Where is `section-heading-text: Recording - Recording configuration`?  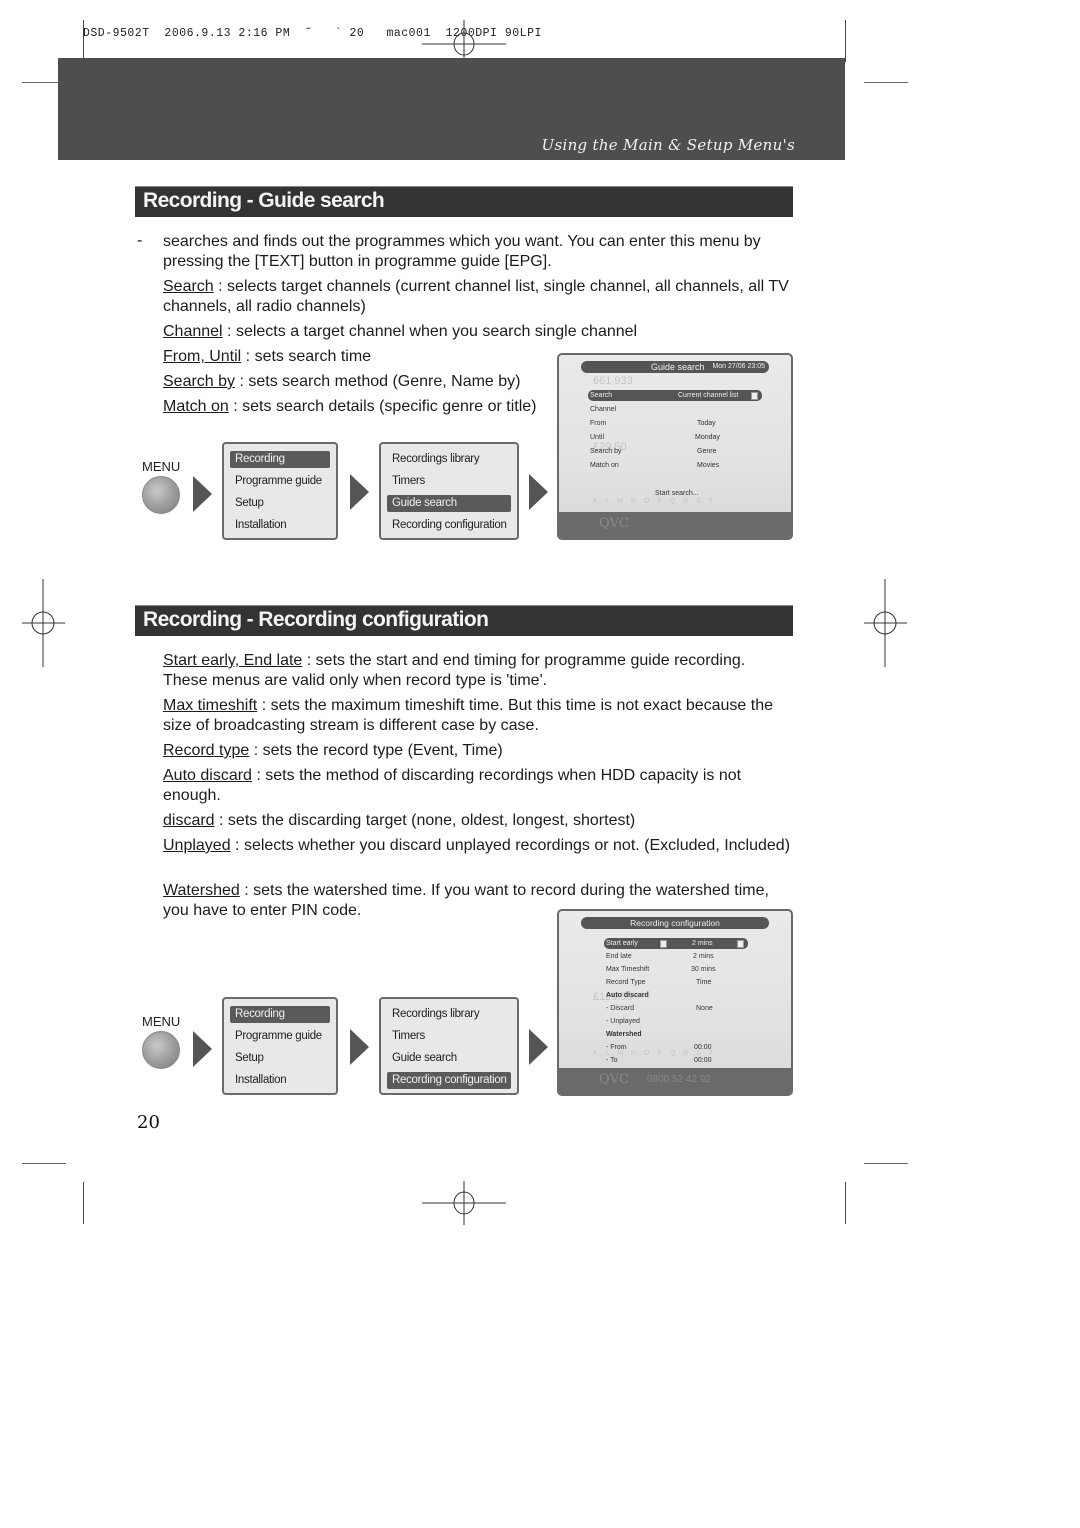 section-heading-text: Recording - Recording configuration is located at coordinates (316, 619).